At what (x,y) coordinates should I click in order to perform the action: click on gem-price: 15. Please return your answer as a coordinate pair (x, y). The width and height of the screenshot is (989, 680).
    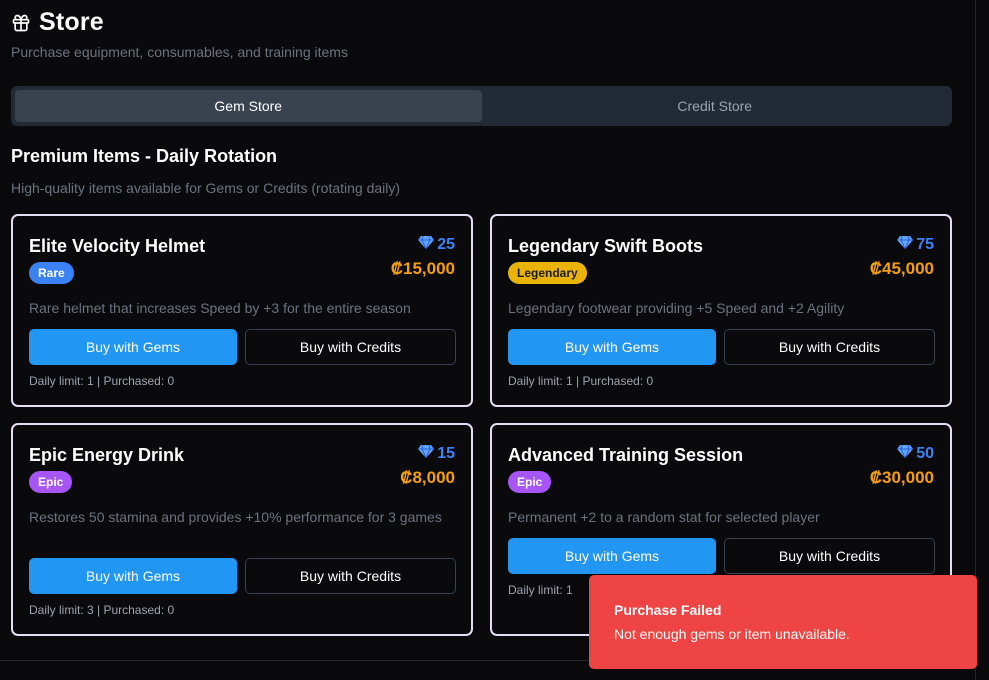
    Looking at the image, I should click on (436, 453).